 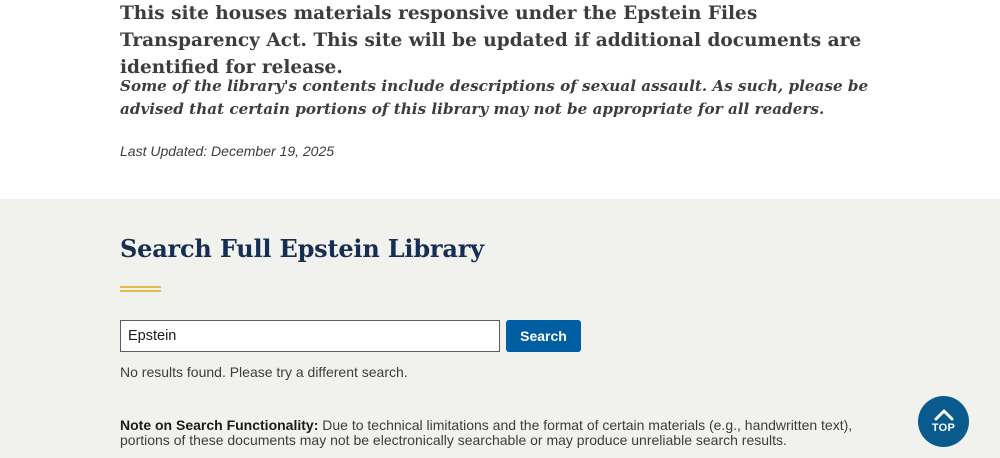 I want to click on search-input, so click(x=310, y=336).